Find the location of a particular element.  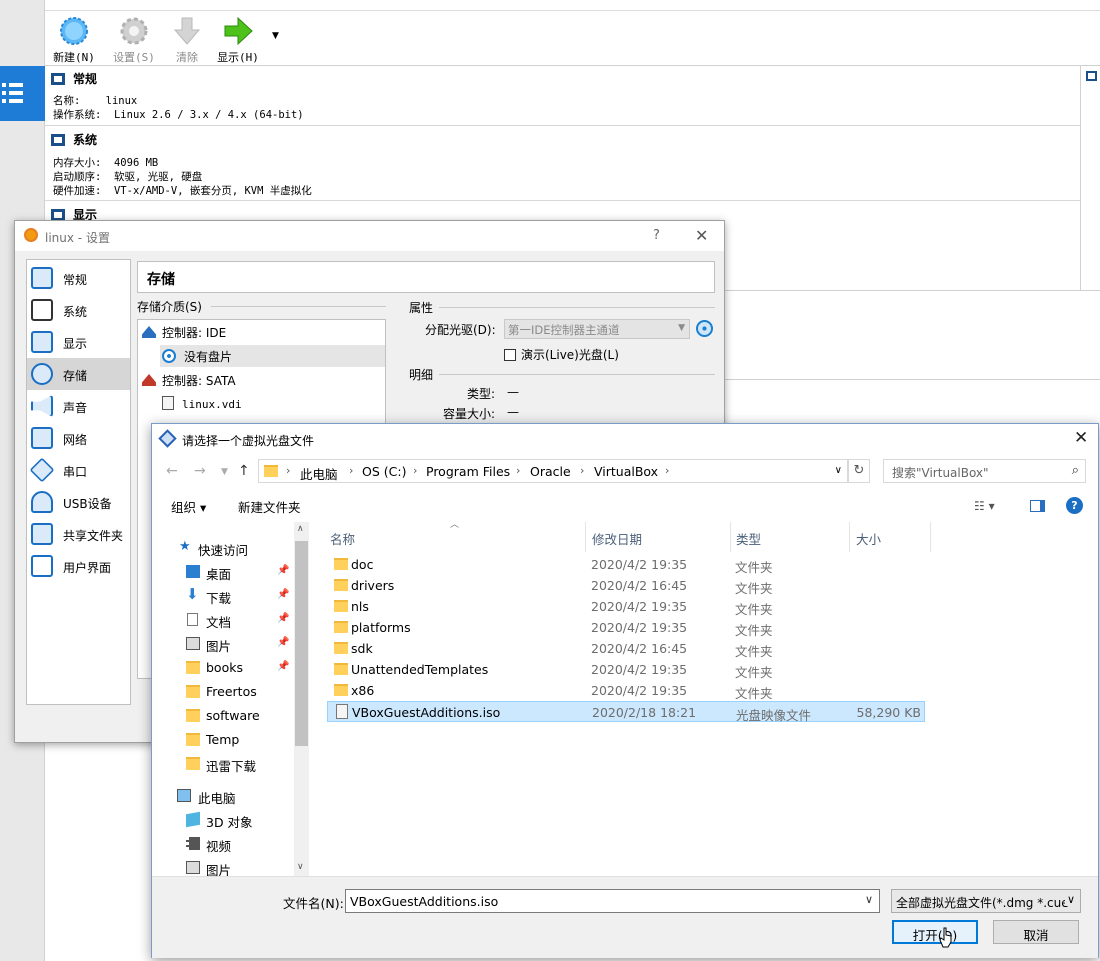

network-icon is located at coordinates (42, 438).